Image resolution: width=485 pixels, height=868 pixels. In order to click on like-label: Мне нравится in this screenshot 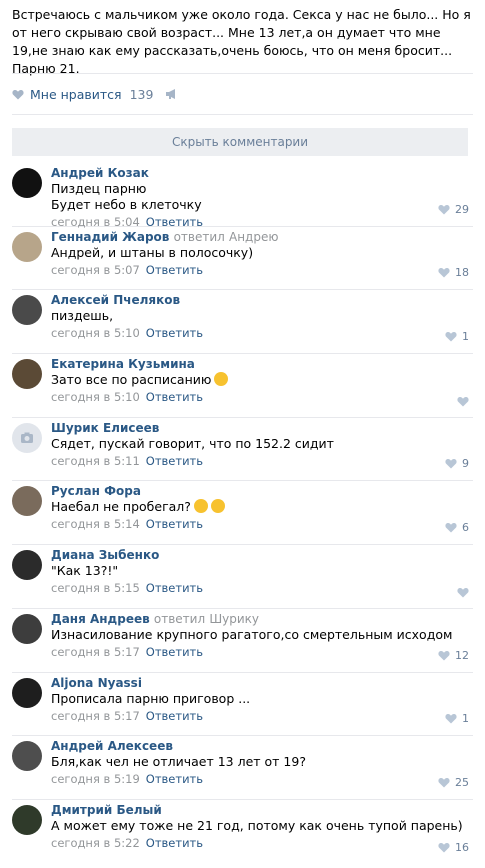, I will do `click(76, 94)`.